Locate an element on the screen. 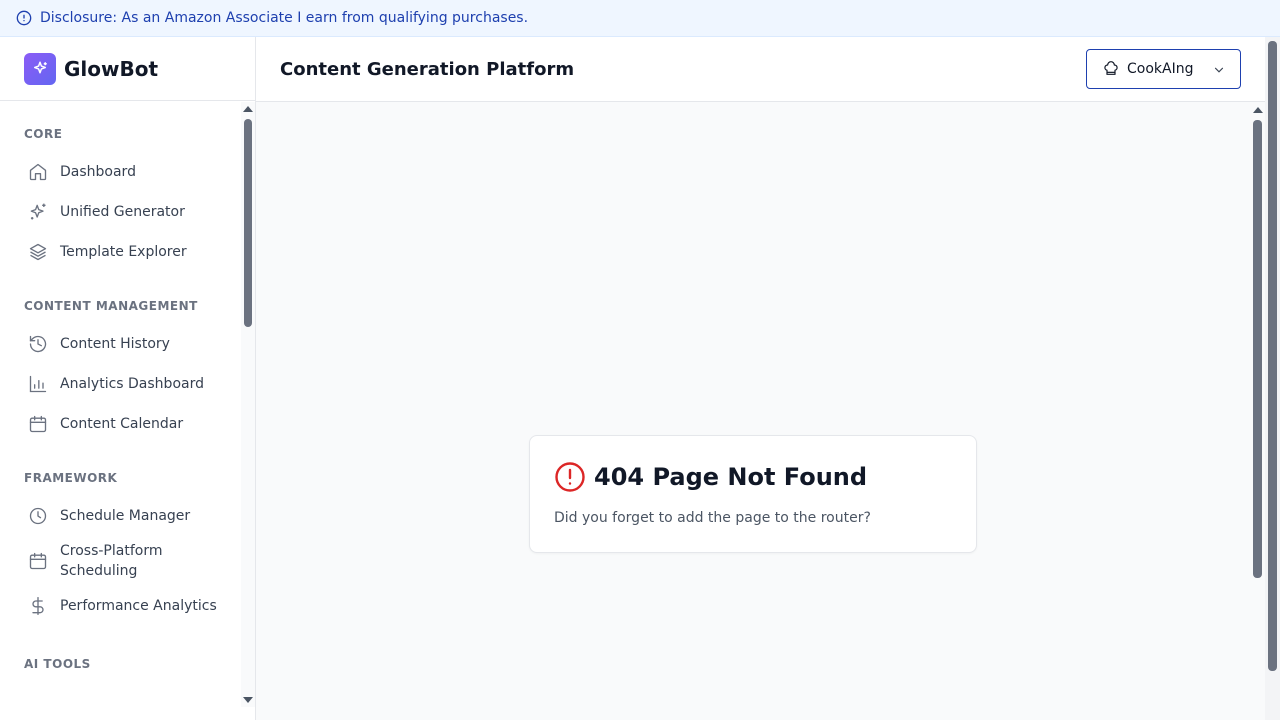 This screenshot has height=720, width=1280. main-scrollbar is located at coordinates (1257, 411).